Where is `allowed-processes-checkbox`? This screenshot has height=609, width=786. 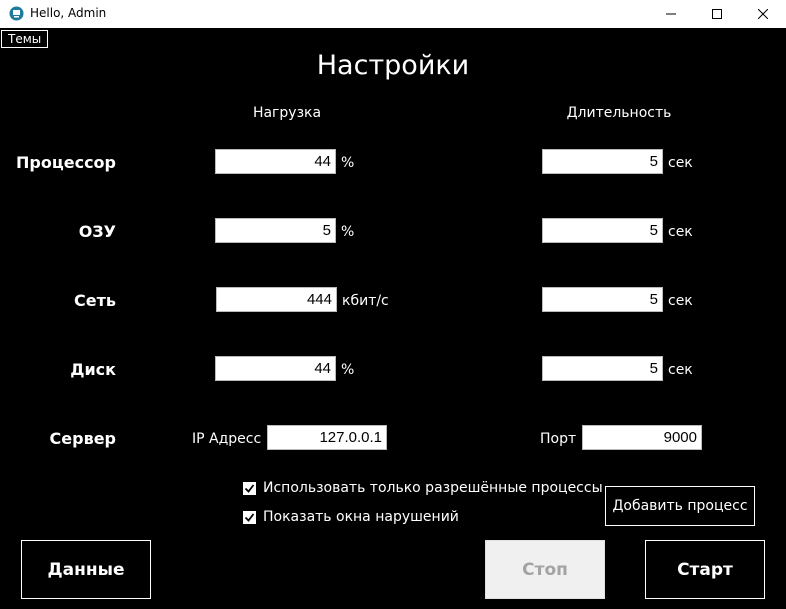 allowed-processes-checkbox is located at coordinates (249, 488).